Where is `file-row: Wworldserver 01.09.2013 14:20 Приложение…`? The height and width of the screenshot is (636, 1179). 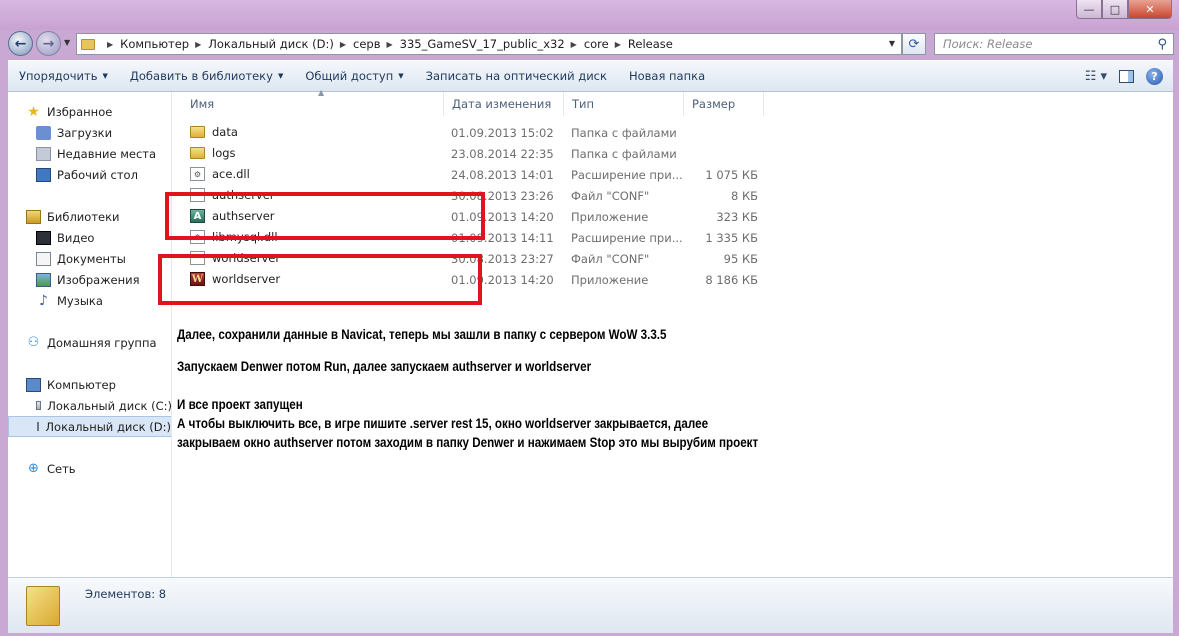 file-row: Wworldserver 01.09.2013 14:20 Приложение… is located at coordinates (473, 280).